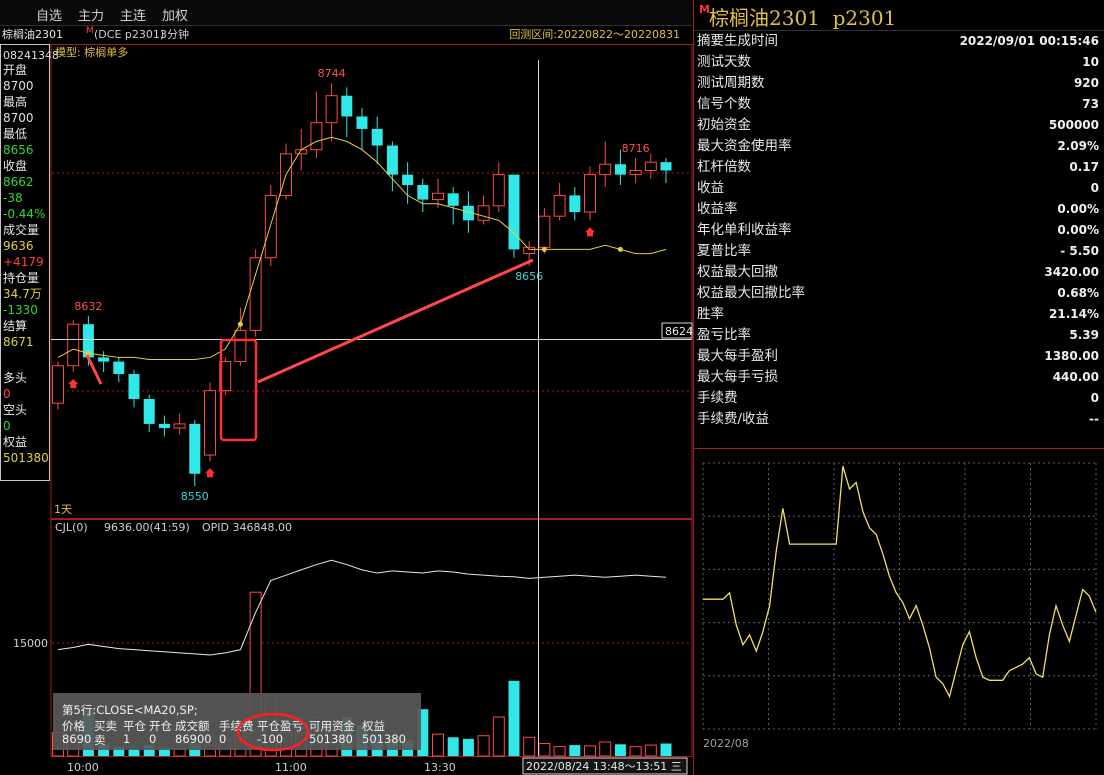 Image resolution: width=1104 pixels, height=775 pixels. Describe the element at coordinates (153, 739) in the screenshot. I see `popup-col-value: 0` at that location.